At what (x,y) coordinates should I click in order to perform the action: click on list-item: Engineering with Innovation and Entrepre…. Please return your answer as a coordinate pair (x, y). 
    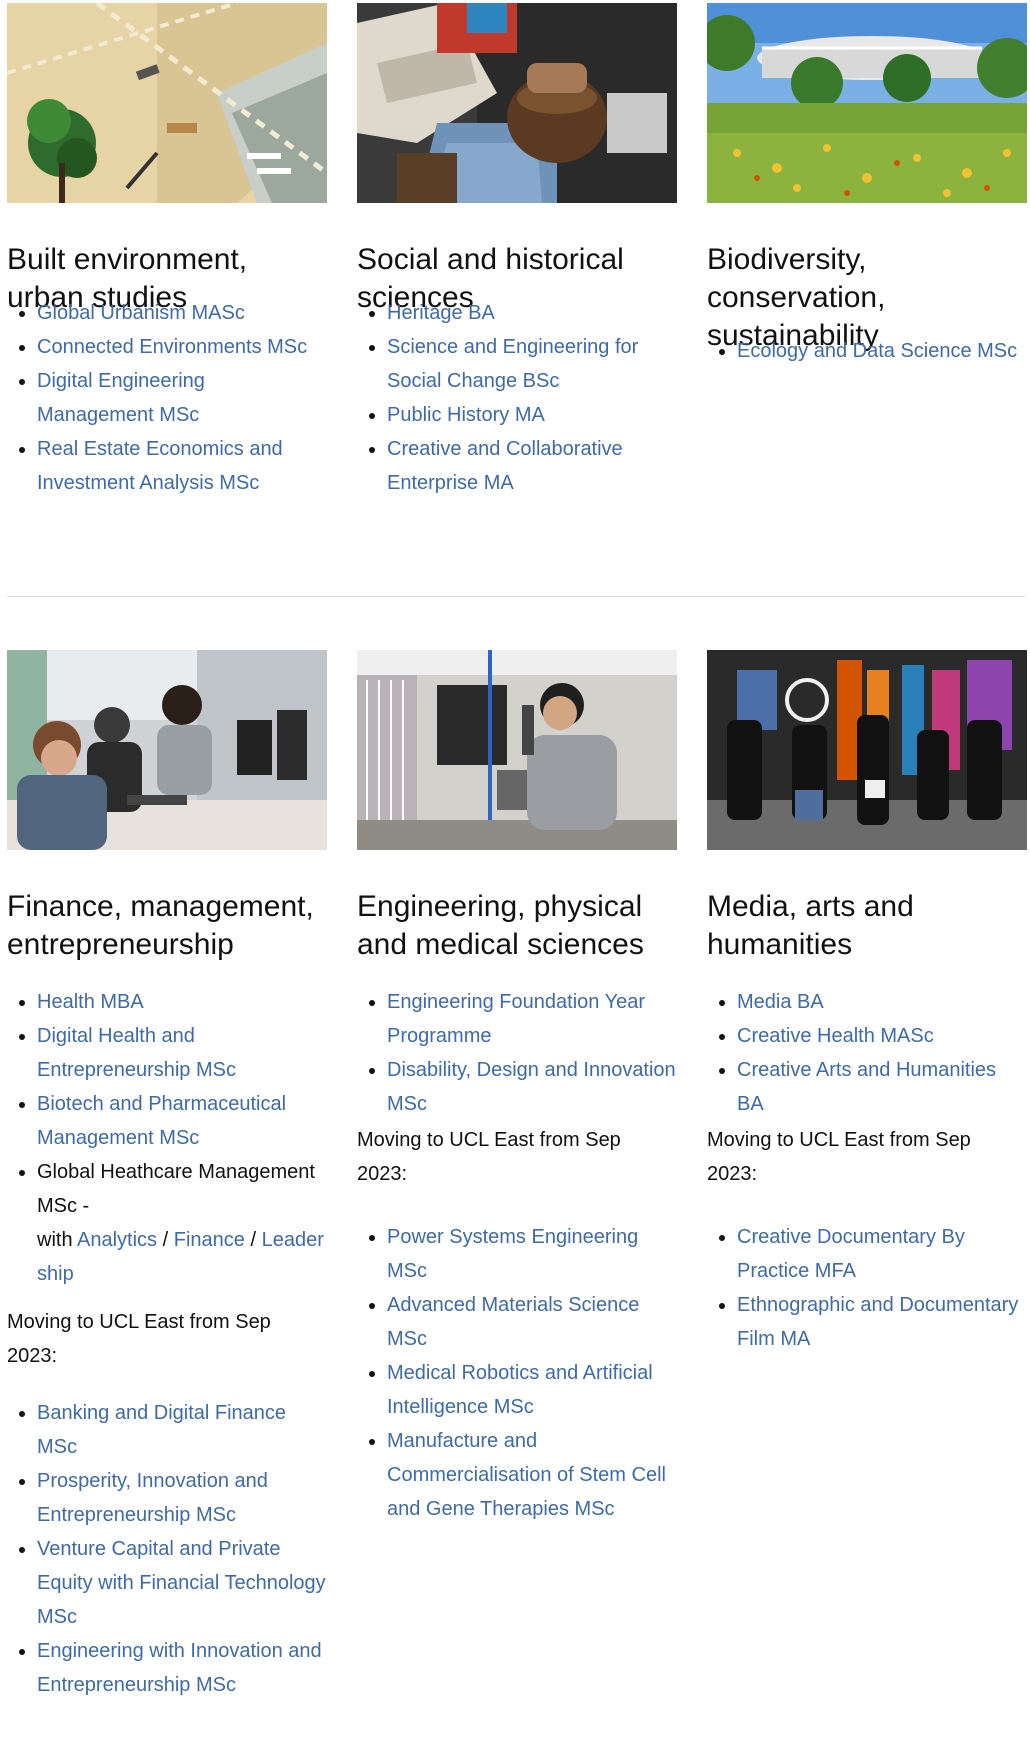
    Looking at the image, I should click on (182, 1668).